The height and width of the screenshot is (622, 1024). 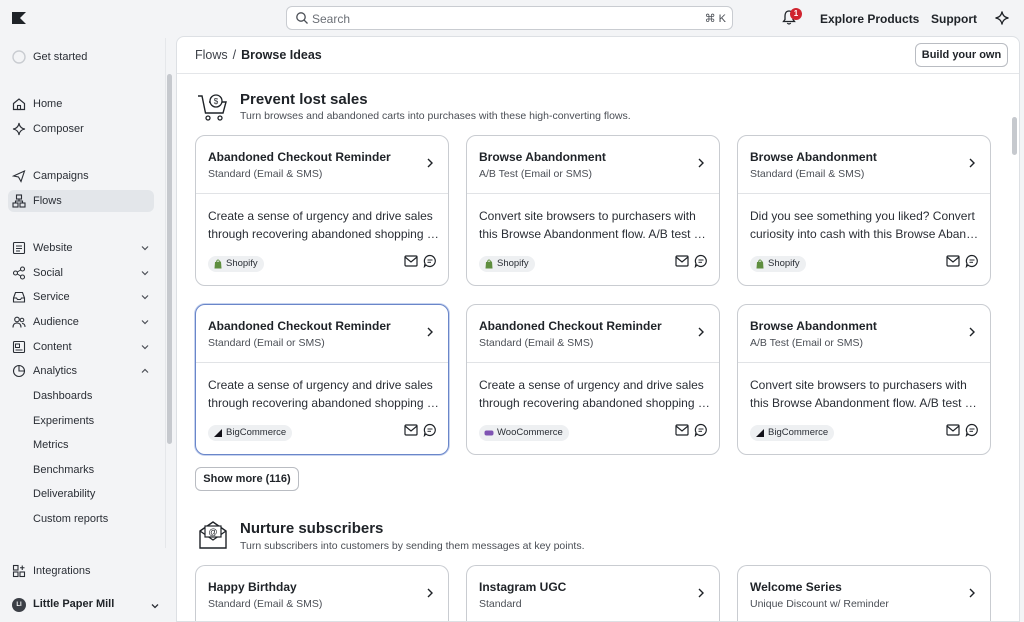 What do you see at coordinates (1002, 18) in the screenshot?
I see `ai-sparkle-icon` at bounding box center [1002, 18].